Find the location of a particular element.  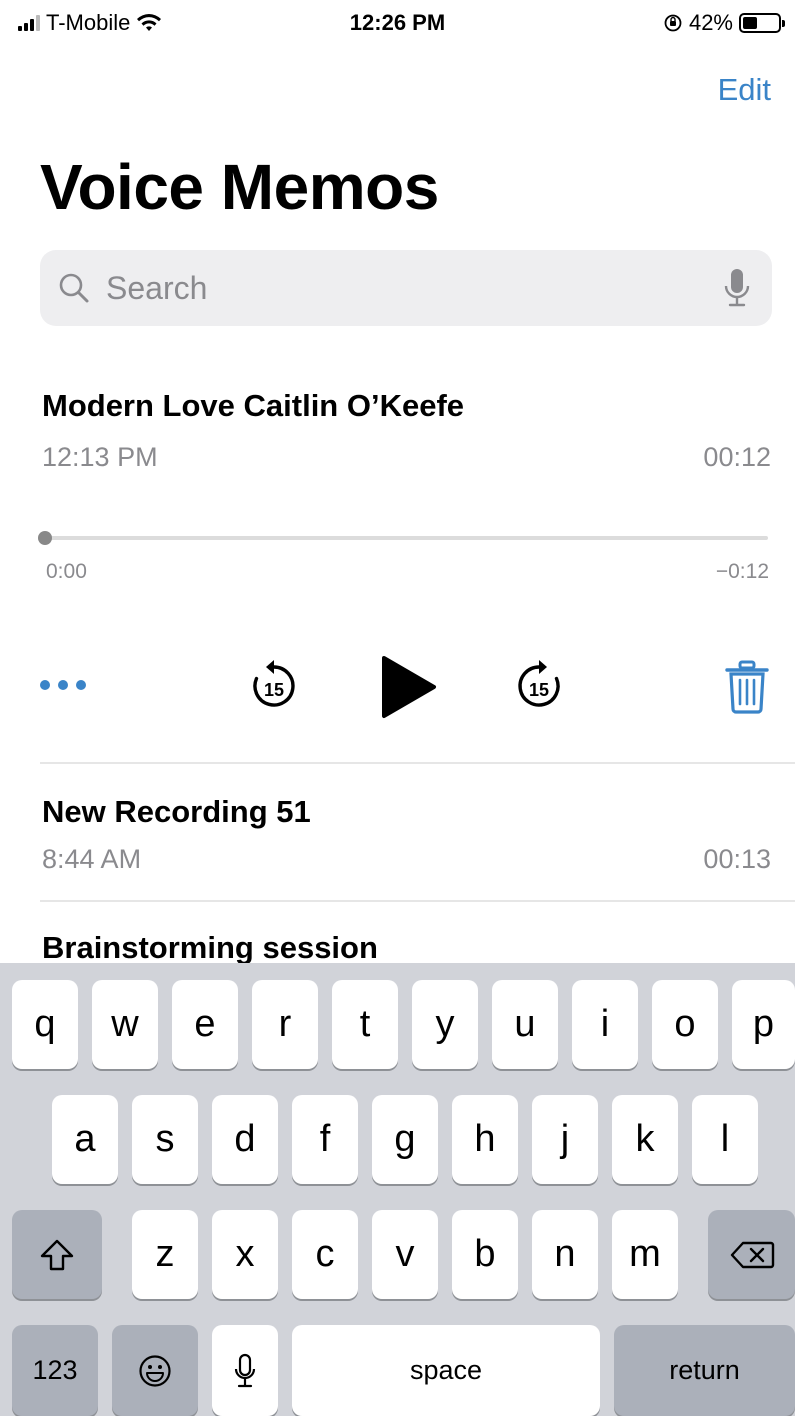

key-t: t is located at coordinates (365, 1024).